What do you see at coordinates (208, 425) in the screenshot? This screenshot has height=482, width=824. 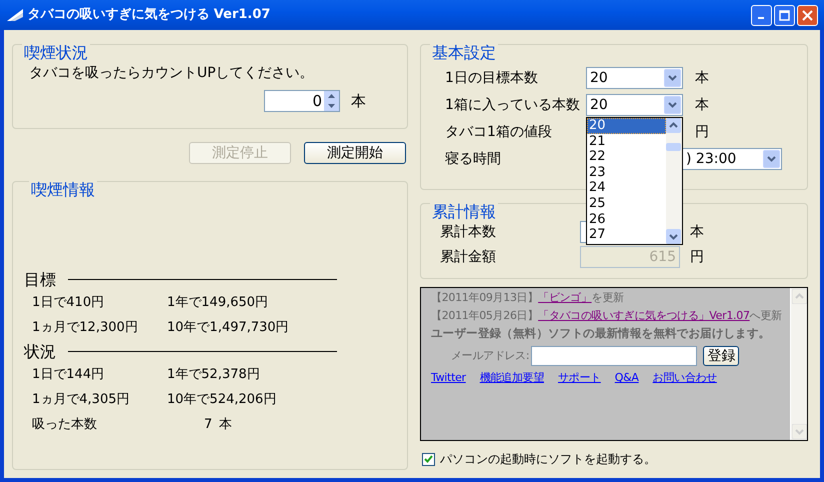 I see `stat-value: 7` at bounding box center [208, 425].